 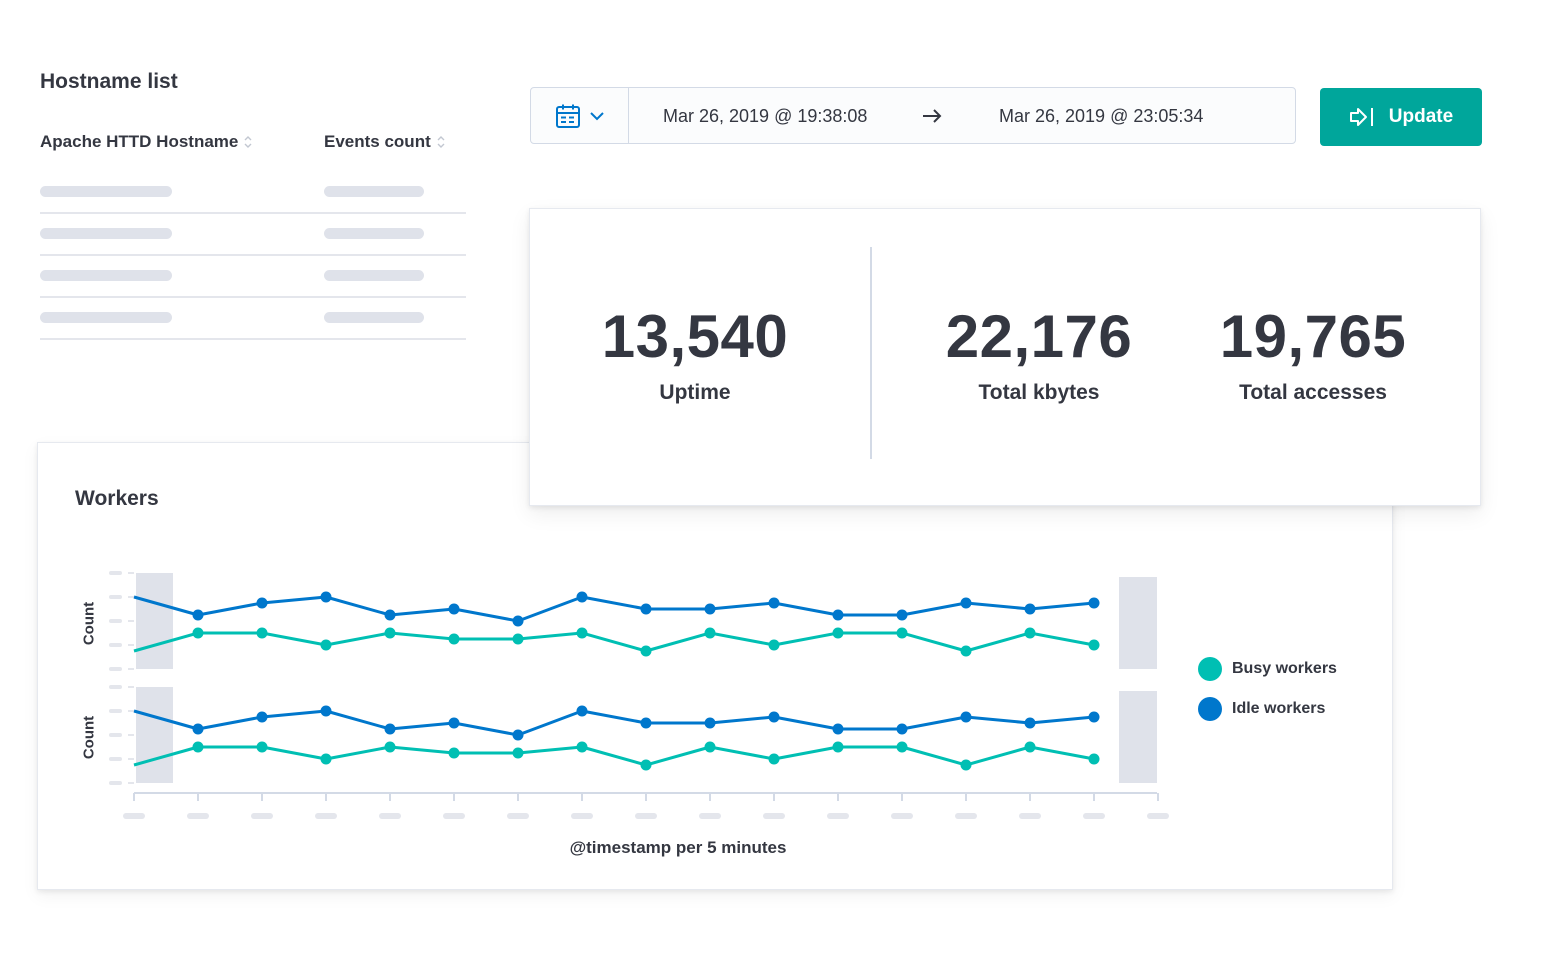 What do you see at coordinates (1313, 336) in the screenshot?
I see `metric-value: 19,765` at bounding box center [1313, 336].